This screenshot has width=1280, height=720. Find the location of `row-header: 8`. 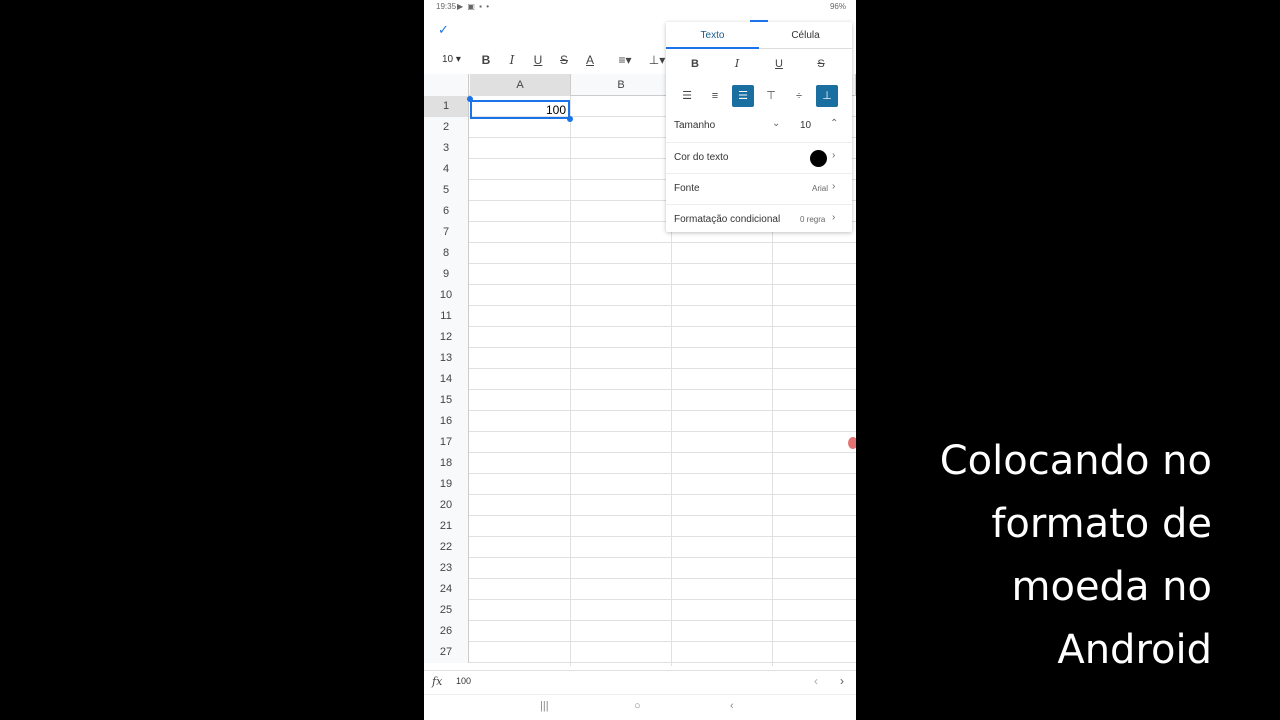

row-header: 8 is located at coordinates (446, 253).